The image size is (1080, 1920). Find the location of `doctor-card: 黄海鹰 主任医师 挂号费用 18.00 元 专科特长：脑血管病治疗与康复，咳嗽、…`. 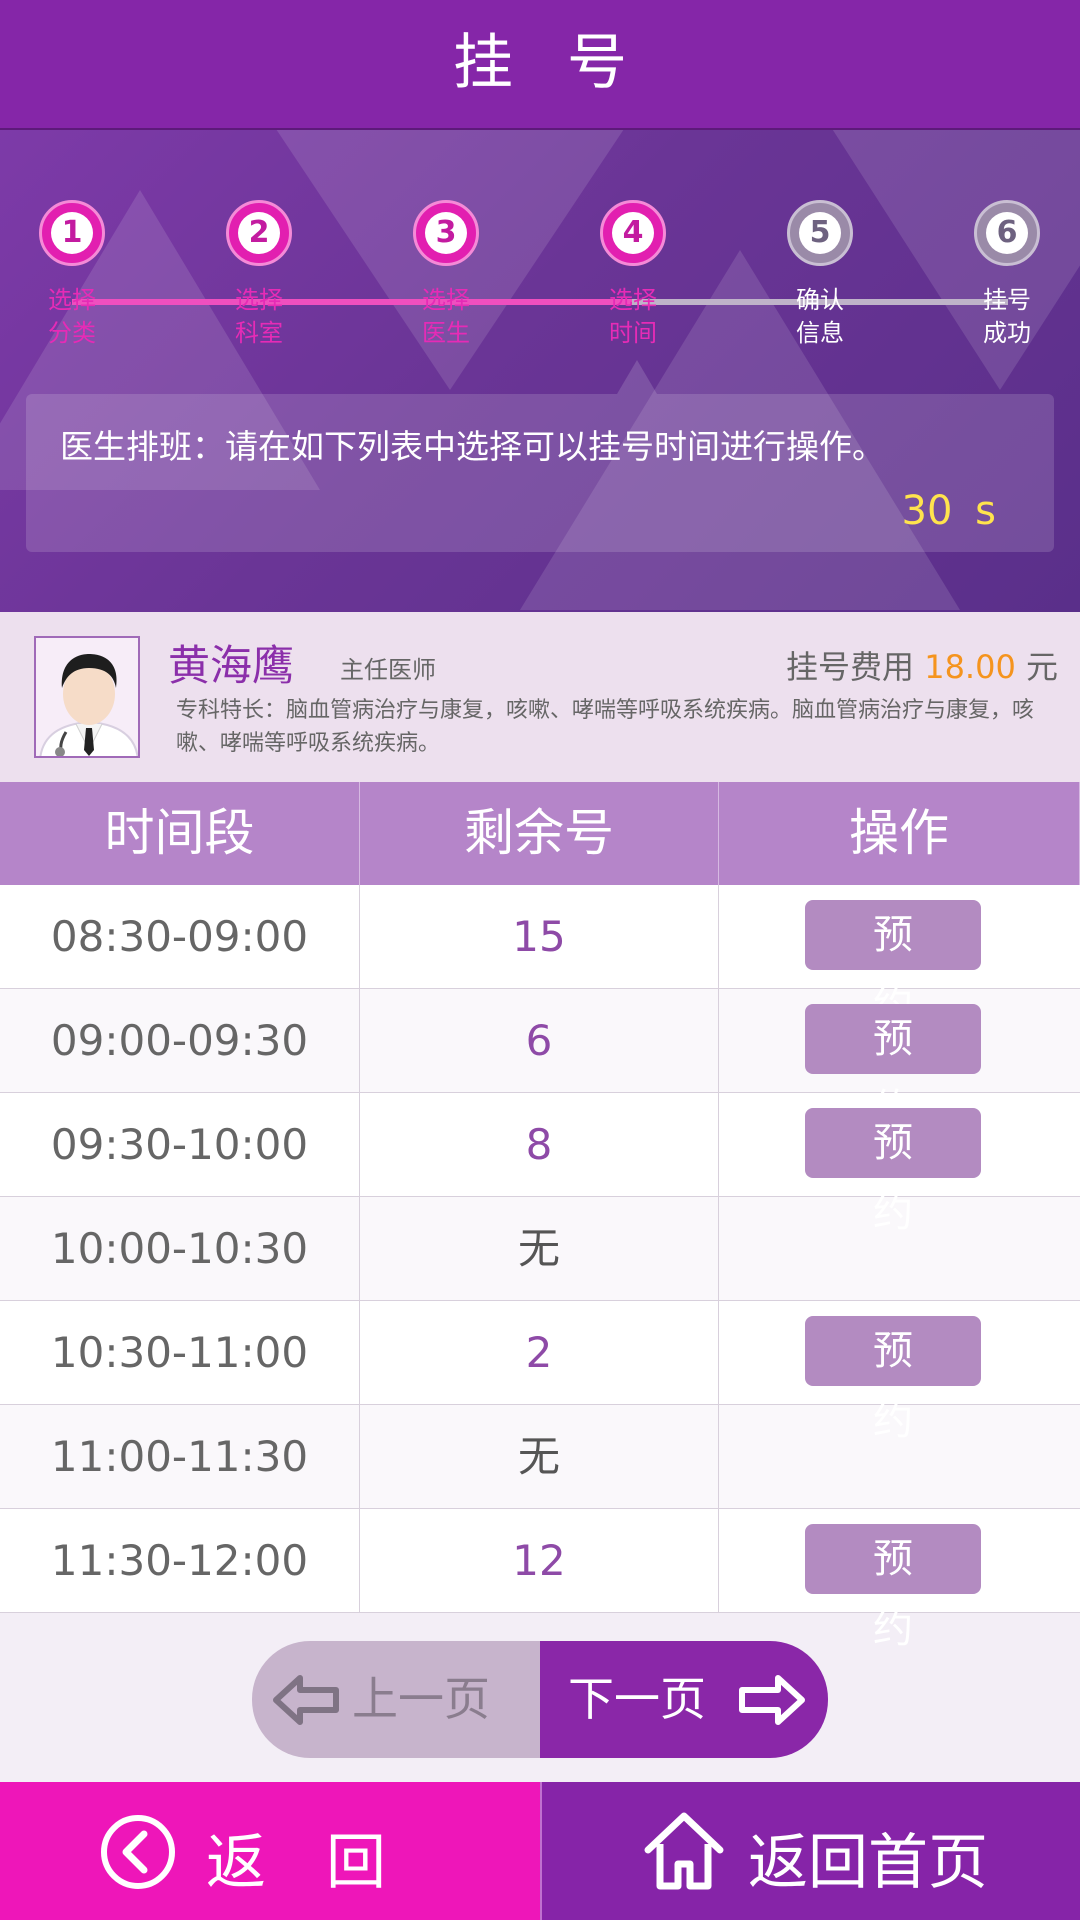

doctor-card: 黄海鹰 主任医师 挂号费用 18.00 元 专科特长：脑血管病治疗与康复，咳嗽、… is located at coordinates (540, 697).